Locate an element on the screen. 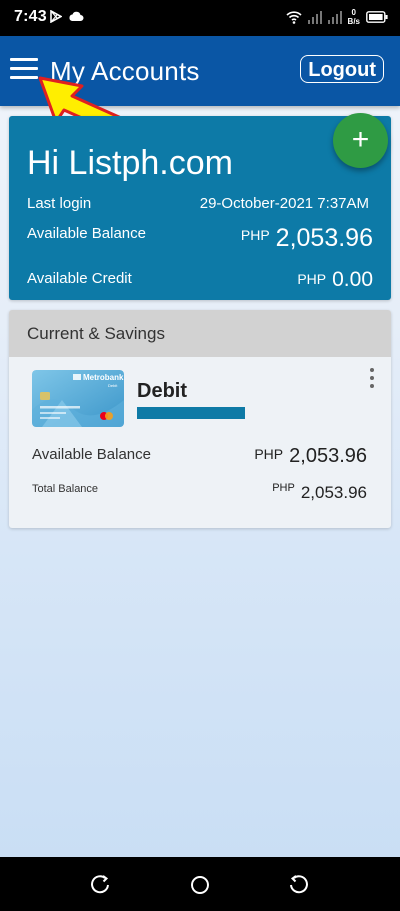 The width and height of the screenshot is (400, 911). net-speed-unit: B/s is located at coordinates (353, 21).